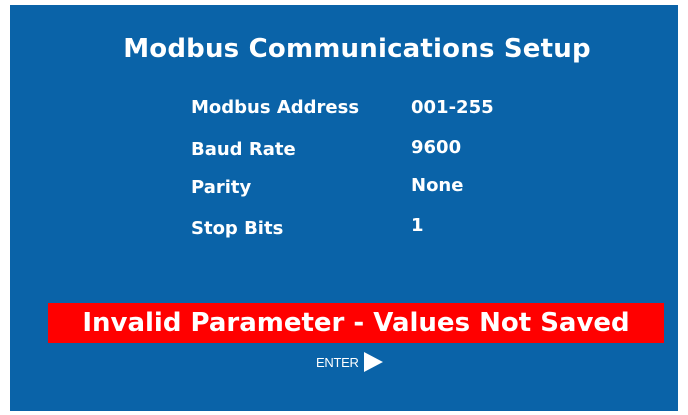  Describe the element at coordinates (437, 185) in the screenshot. I see `parity-value: None` at that location.